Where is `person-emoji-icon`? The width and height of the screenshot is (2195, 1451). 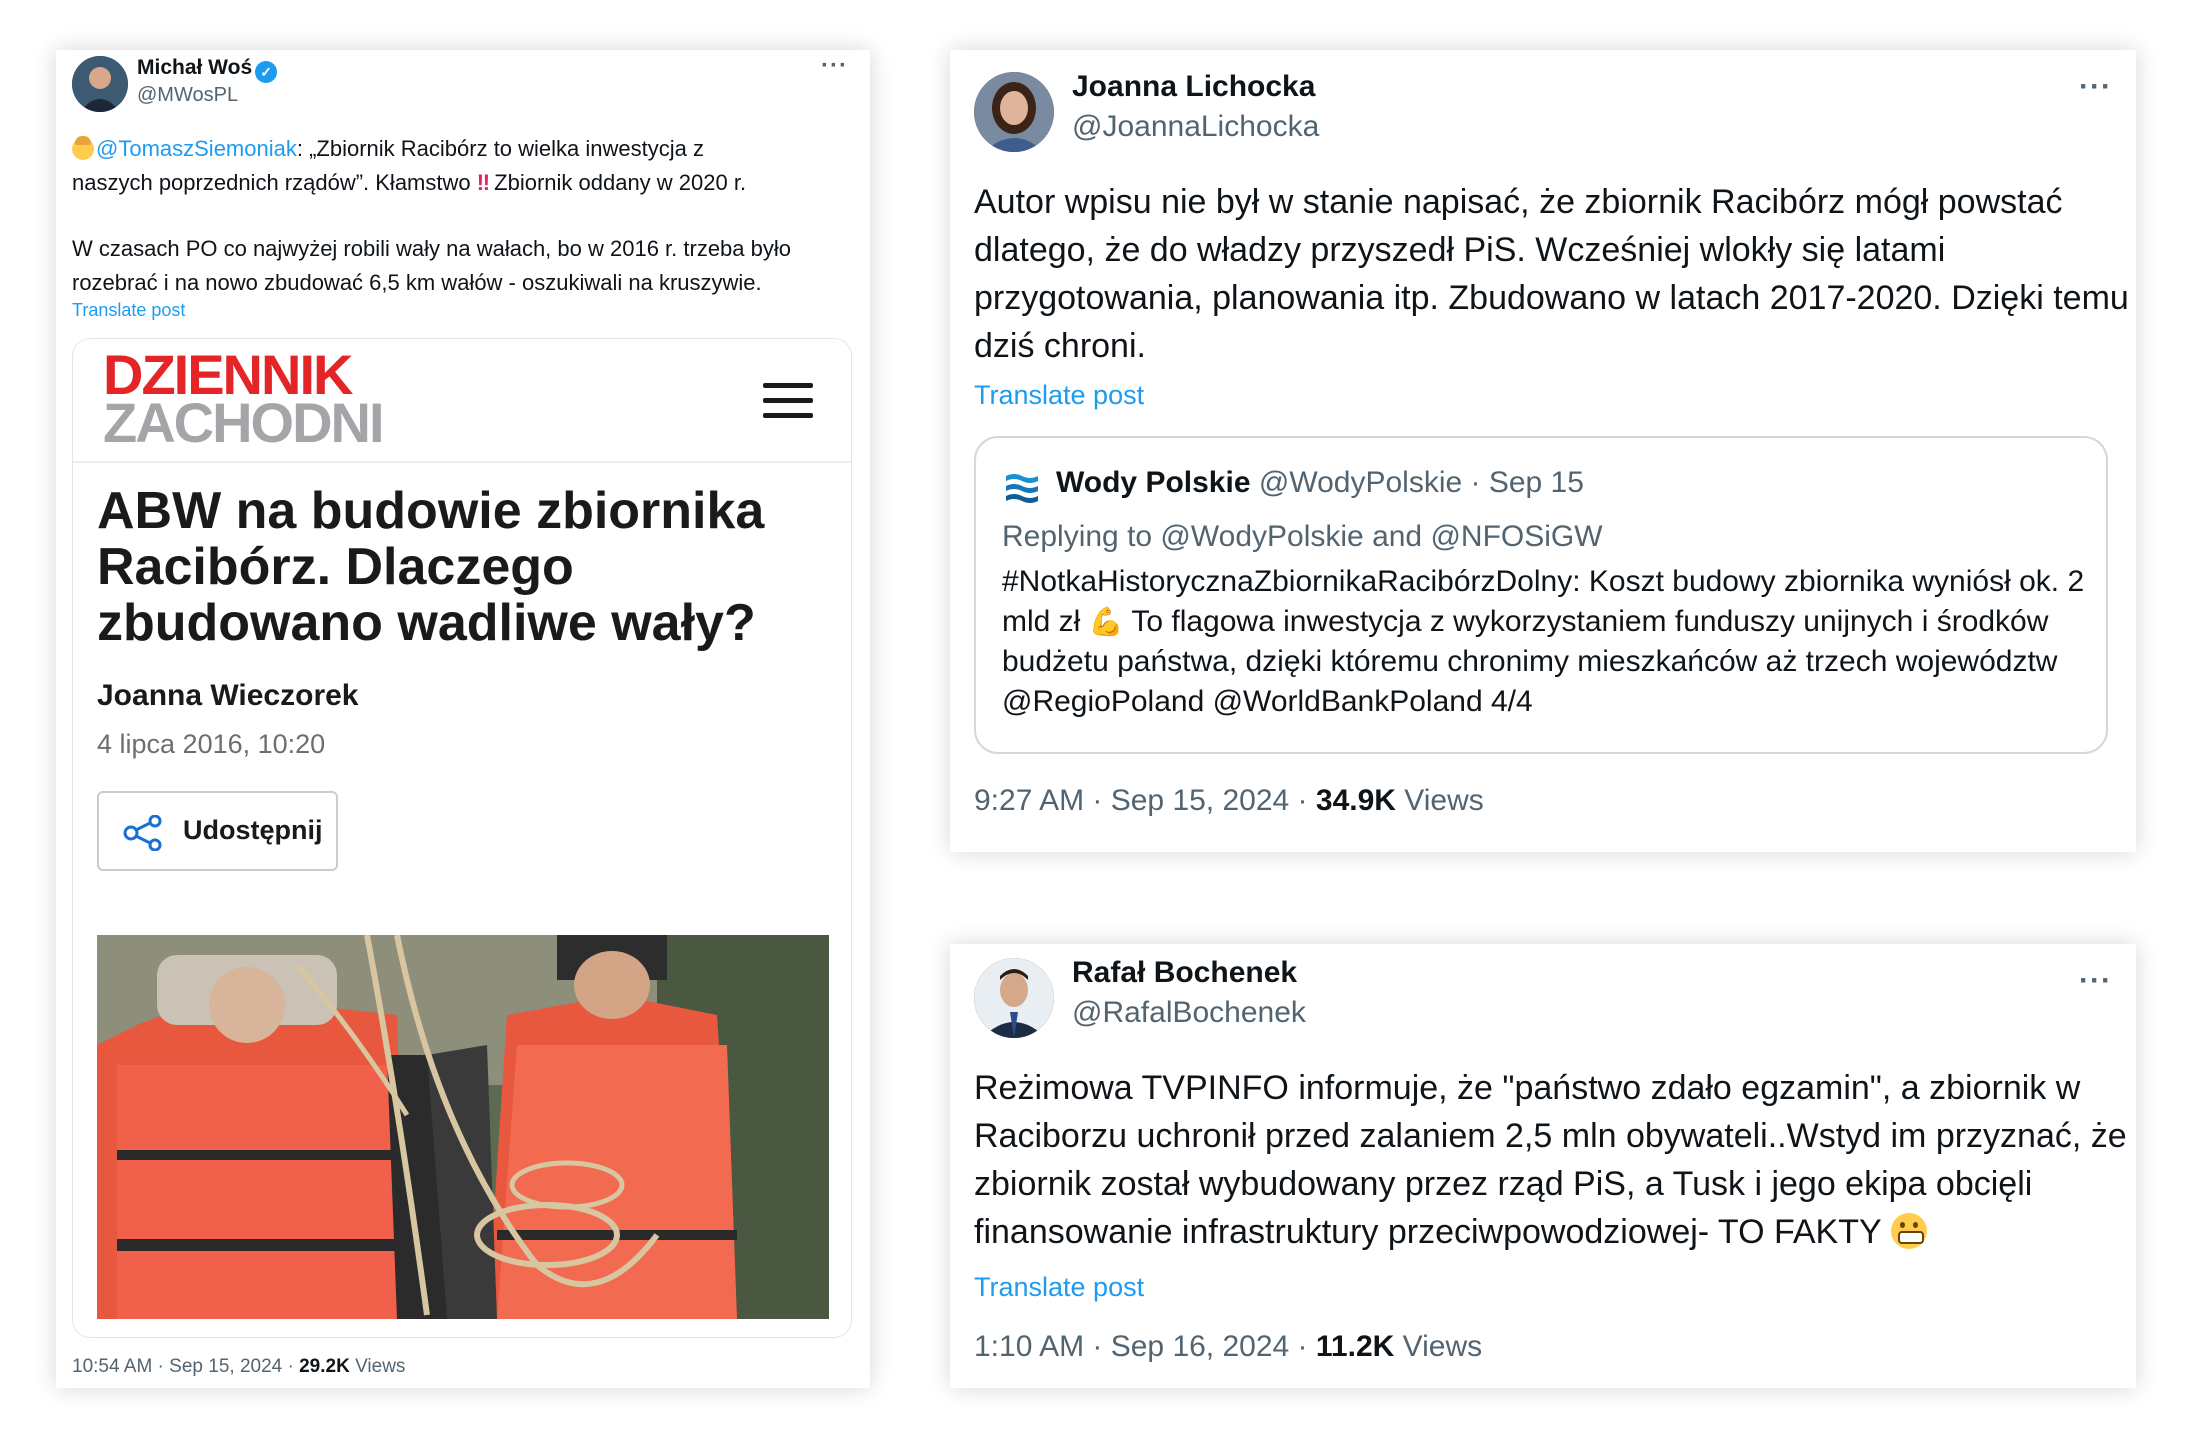
person-emoji-icon is located at coordinates (83, 148).